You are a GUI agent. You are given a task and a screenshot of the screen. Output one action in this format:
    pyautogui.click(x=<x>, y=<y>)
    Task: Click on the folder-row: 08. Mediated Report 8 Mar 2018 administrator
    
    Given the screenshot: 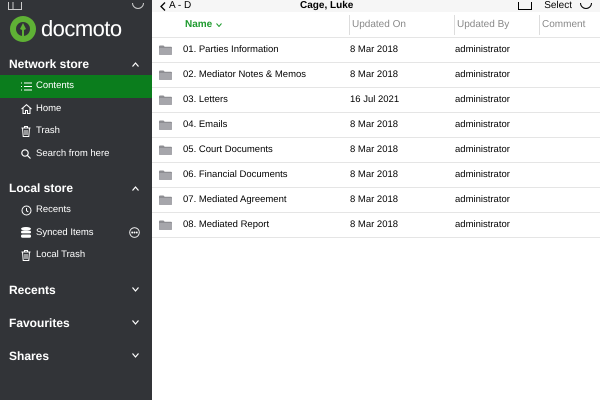 What is the action you would take?
    pyautogui.click(x=376, y=225)
    